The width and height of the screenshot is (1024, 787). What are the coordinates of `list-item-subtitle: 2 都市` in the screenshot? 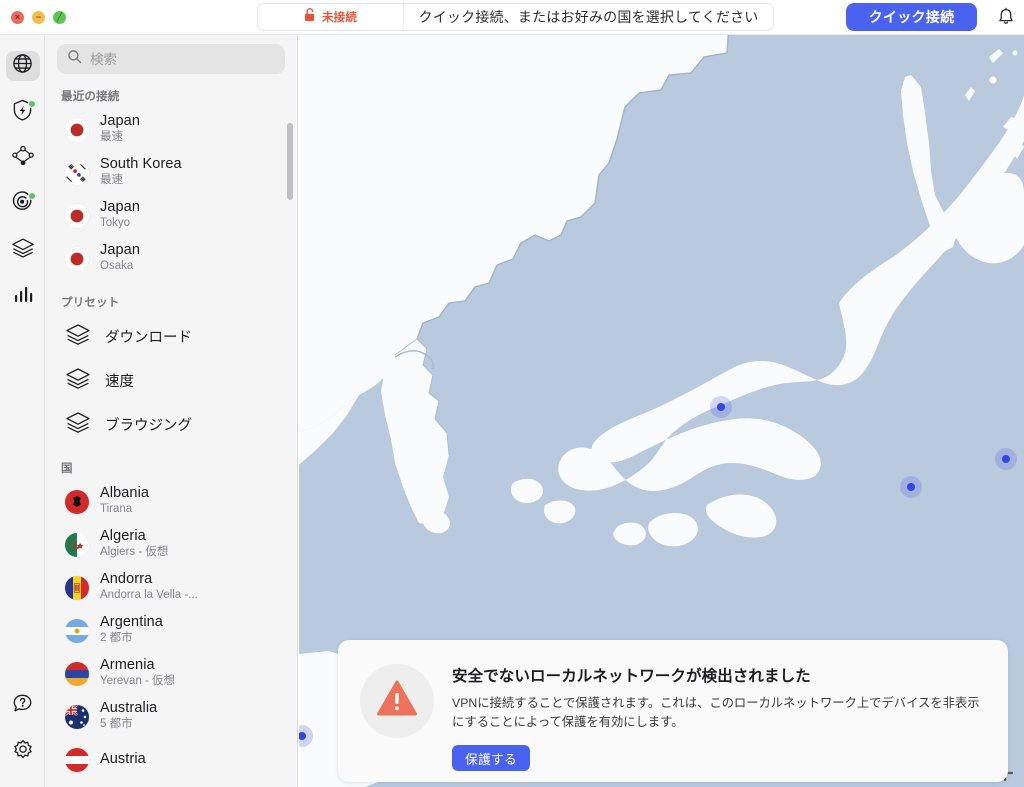 It's located at (116, 638).